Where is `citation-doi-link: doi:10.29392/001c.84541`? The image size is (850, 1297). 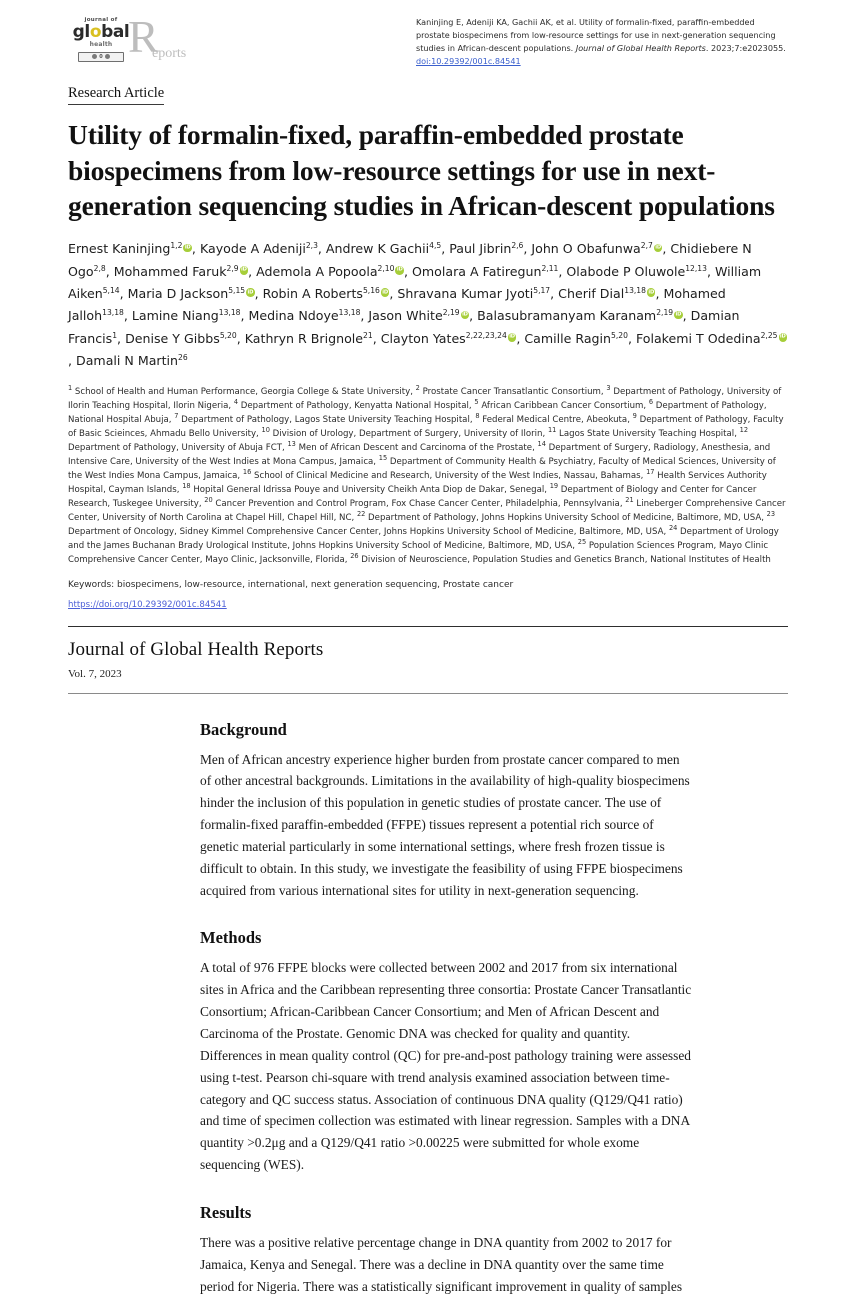 citation-doi-link: doi:10.29392/001c.84541 is located at coordinates (468, 61).